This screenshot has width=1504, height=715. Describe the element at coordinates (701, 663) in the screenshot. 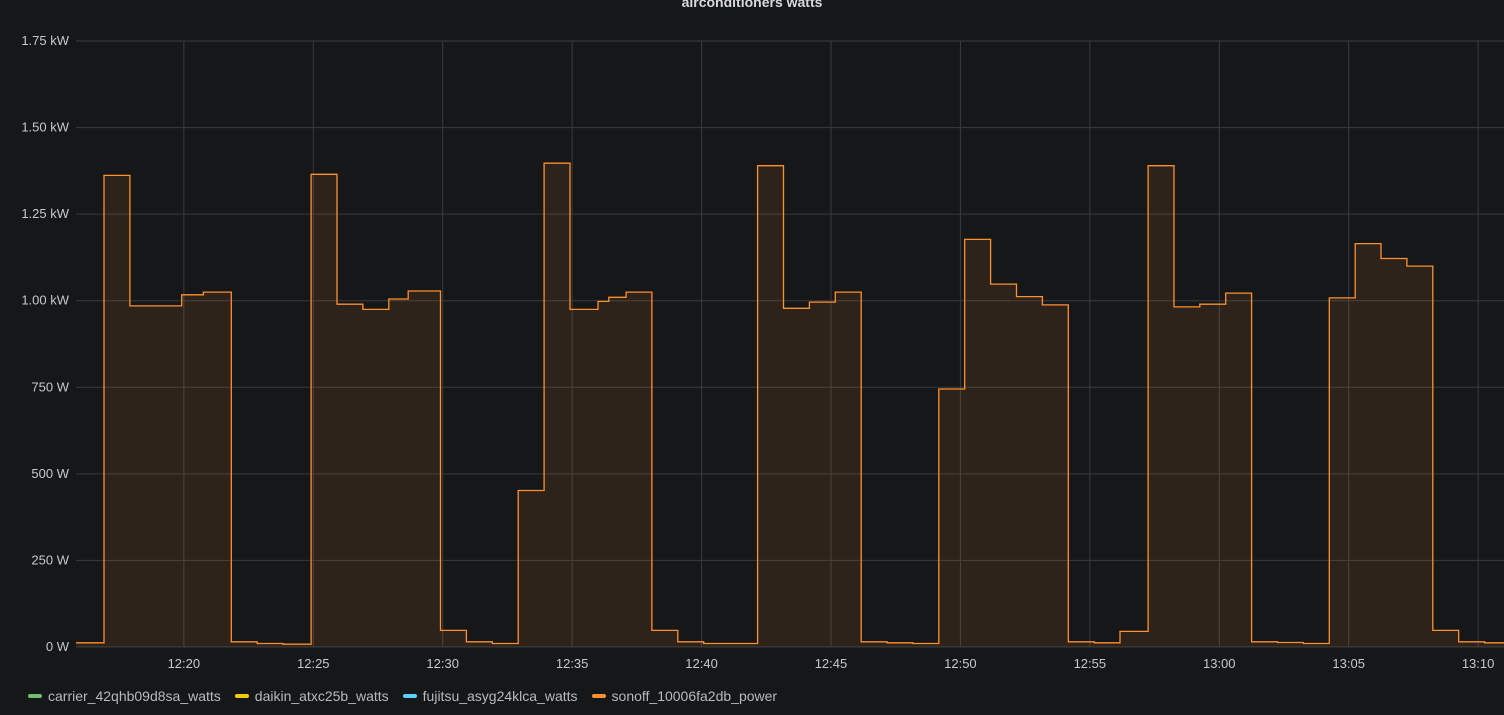

I see `x-tick-label: 12:40` at that location.